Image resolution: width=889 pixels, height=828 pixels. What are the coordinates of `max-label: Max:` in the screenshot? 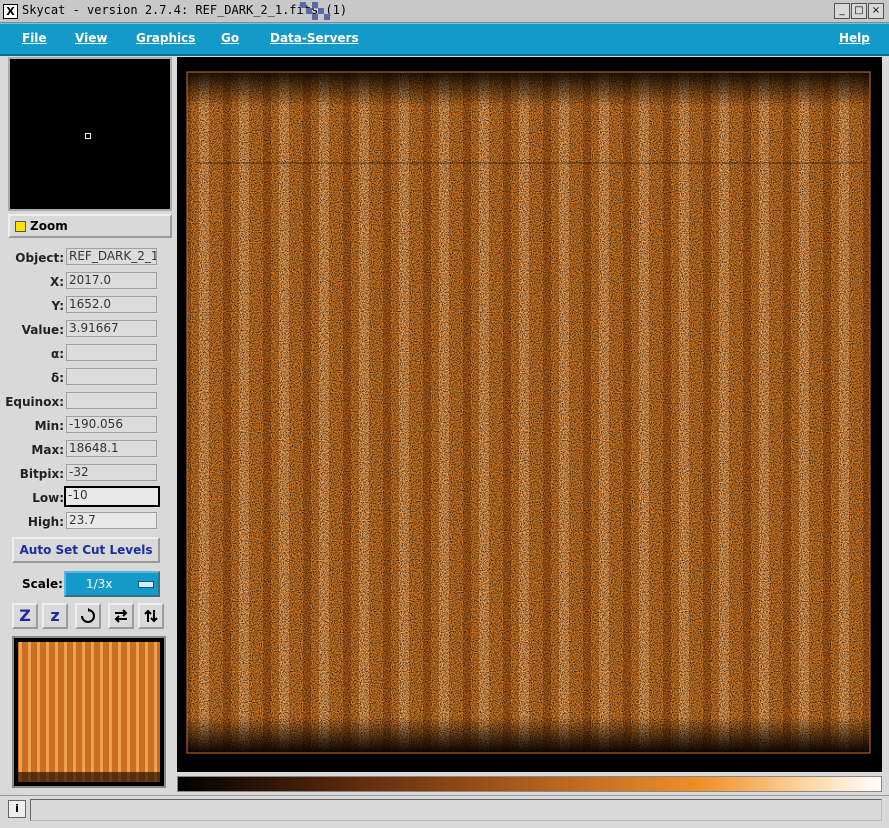 It's located at (47, 450).